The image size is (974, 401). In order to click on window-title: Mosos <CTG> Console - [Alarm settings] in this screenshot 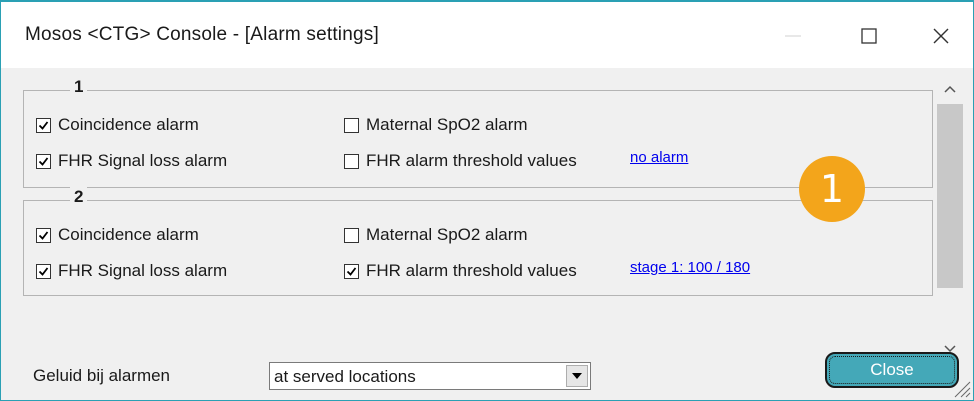, I will do `click(202, 34)`.